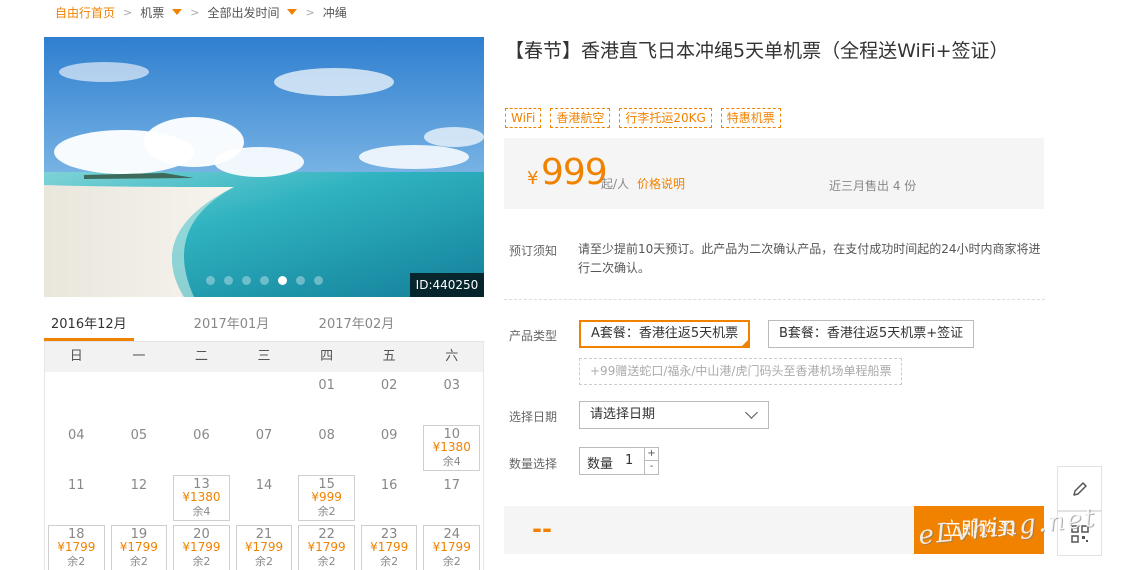 Image resolution: width=1122 pixels, height=570 pixels. I want to click on product-type-label: 产品类型, so click(533, 336).